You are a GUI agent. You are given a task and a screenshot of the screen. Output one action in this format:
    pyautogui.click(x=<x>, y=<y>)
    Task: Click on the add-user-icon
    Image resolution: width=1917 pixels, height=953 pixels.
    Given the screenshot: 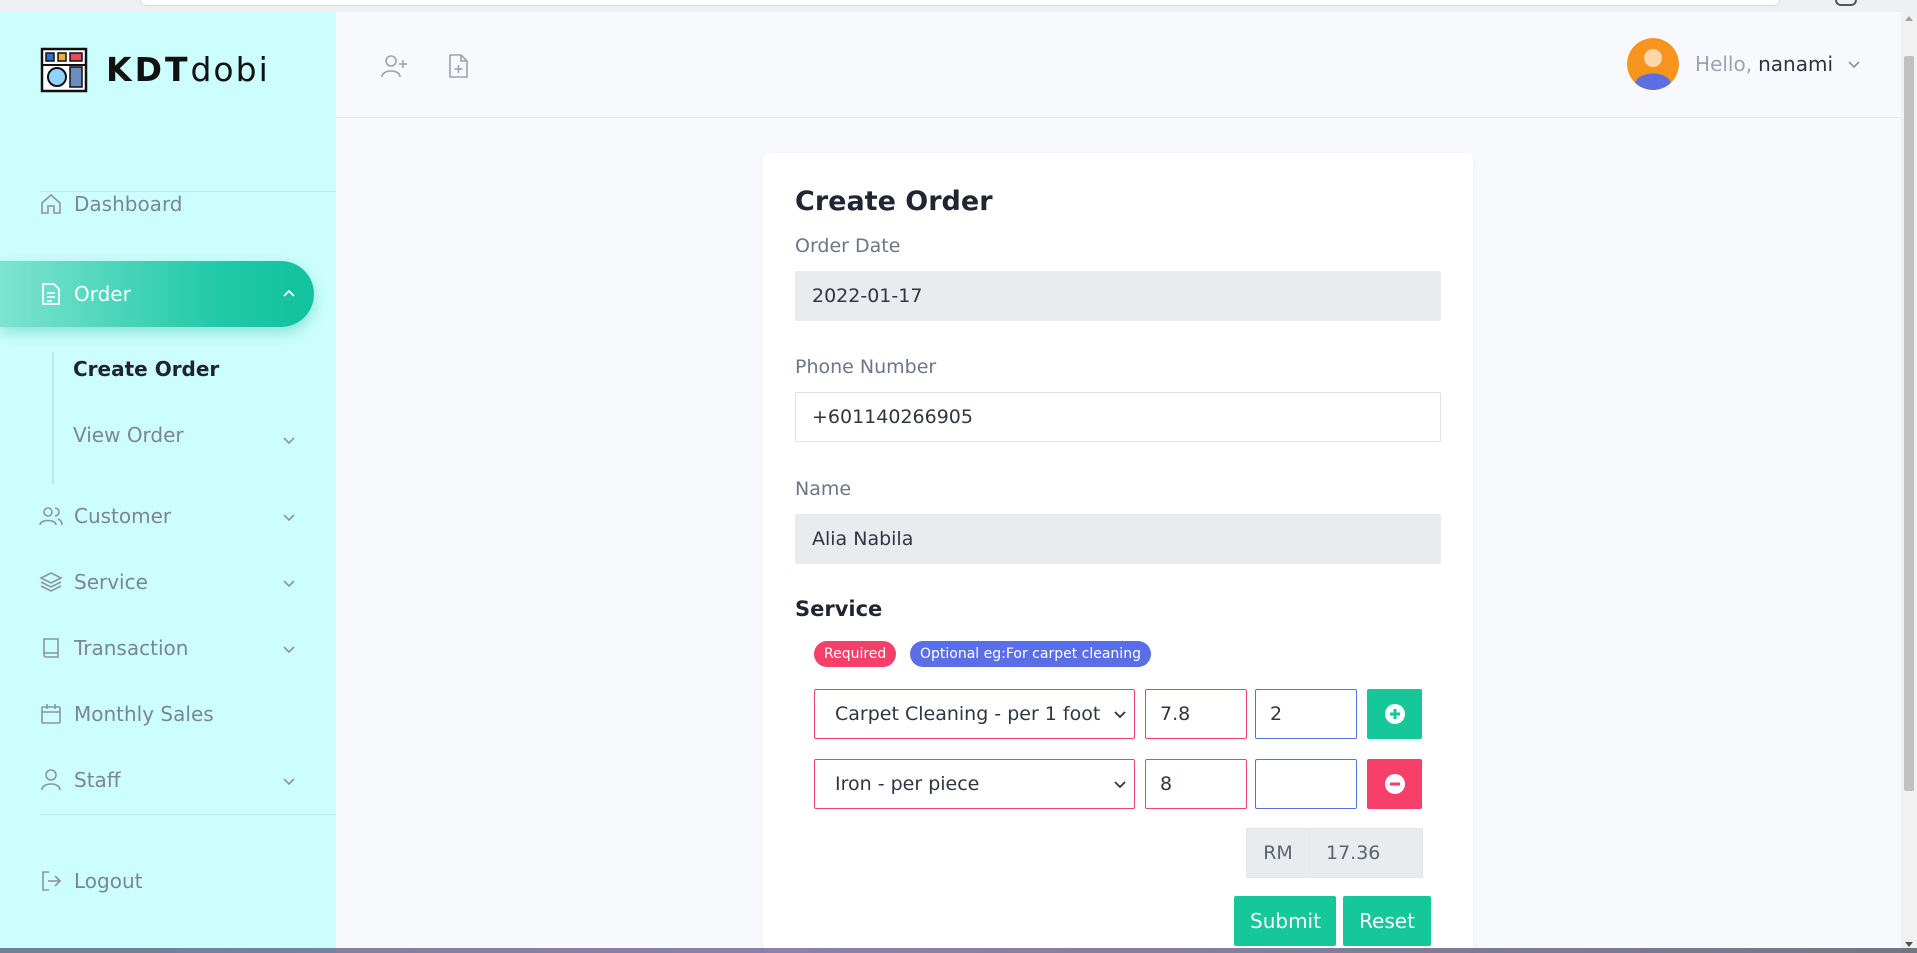 What is the action you would take?
    pyautogui.click(x=394, y=66)
    